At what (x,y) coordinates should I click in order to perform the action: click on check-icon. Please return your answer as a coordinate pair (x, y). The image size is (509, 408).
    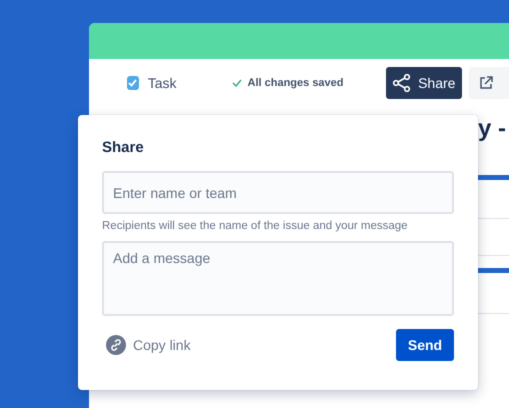
    Looking at the image, I should click on (237, 83).